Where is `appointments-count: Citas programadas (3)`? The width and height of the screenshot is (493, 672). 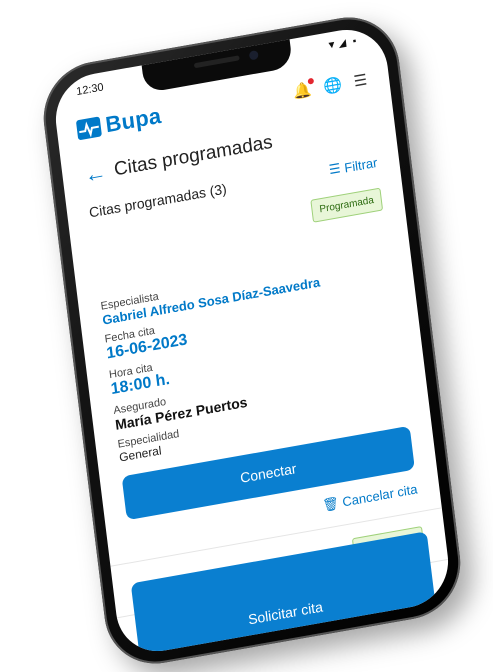
appointments-count: Citas programadas (3) is located at coordinates (158, 200).